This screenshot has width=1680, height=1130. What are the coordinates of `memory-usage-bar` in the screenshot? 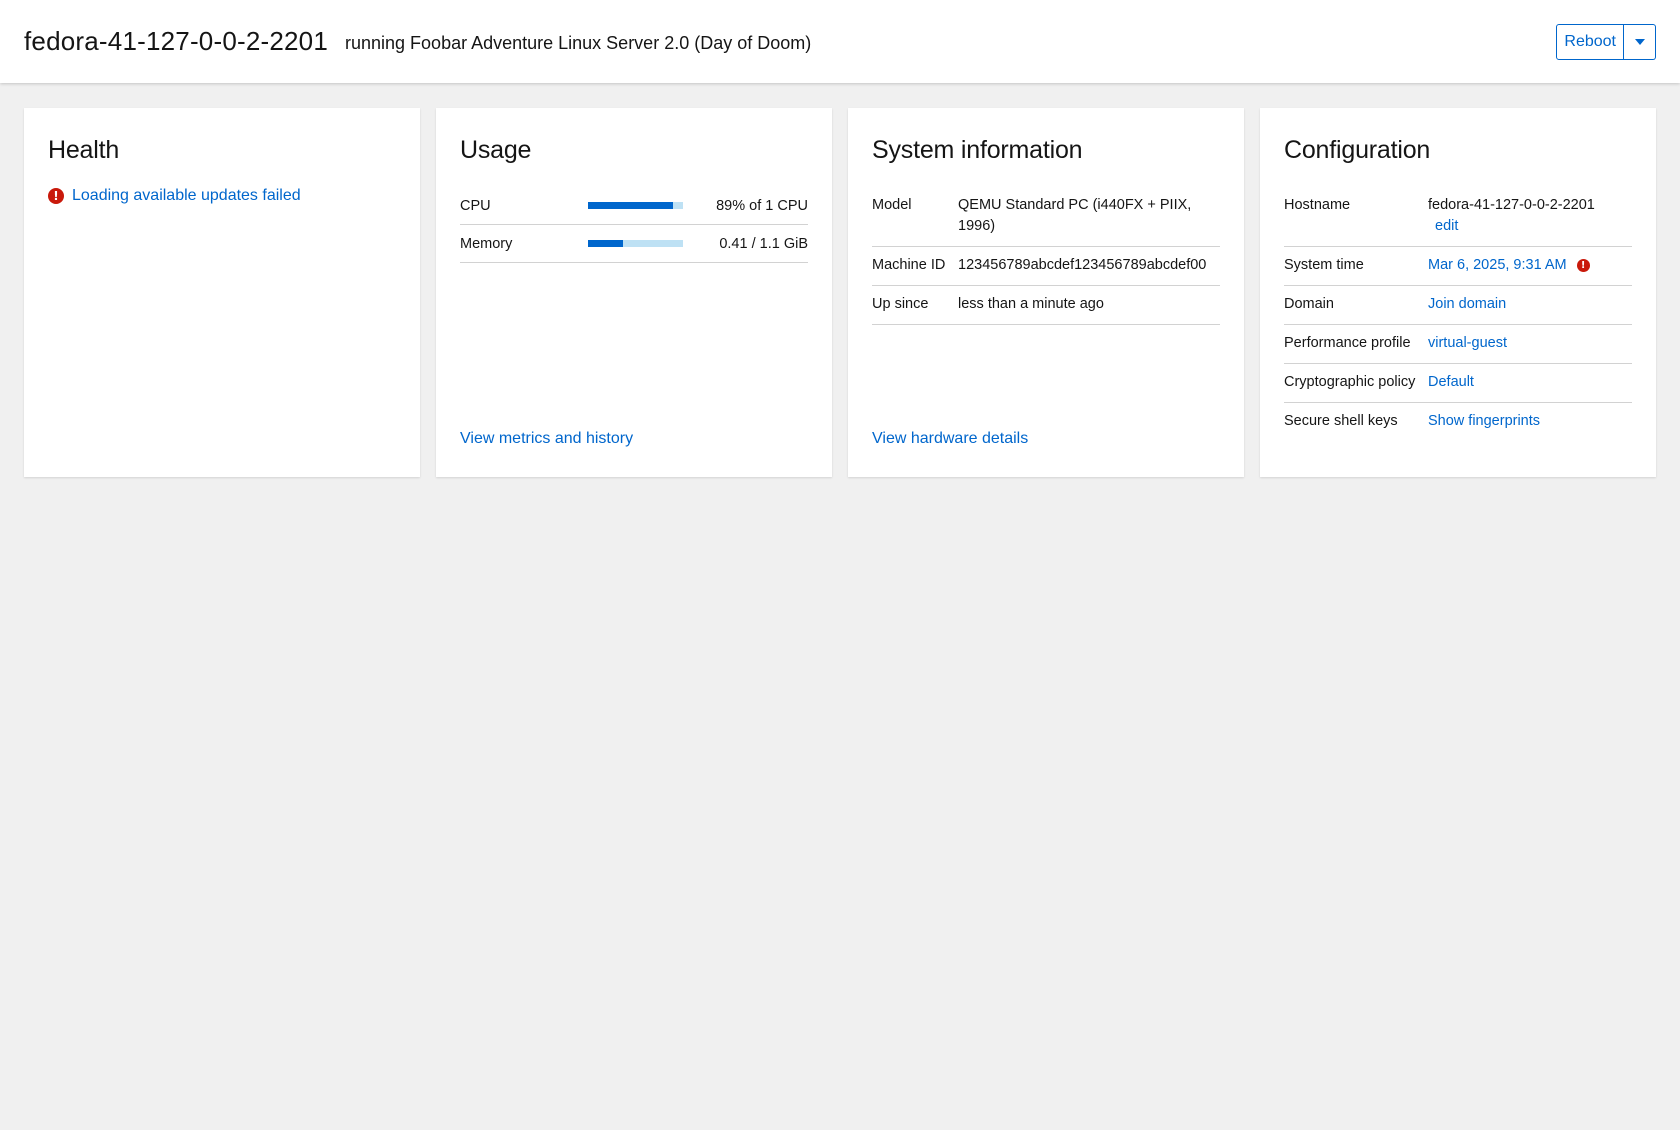 It's located at (635, 243).